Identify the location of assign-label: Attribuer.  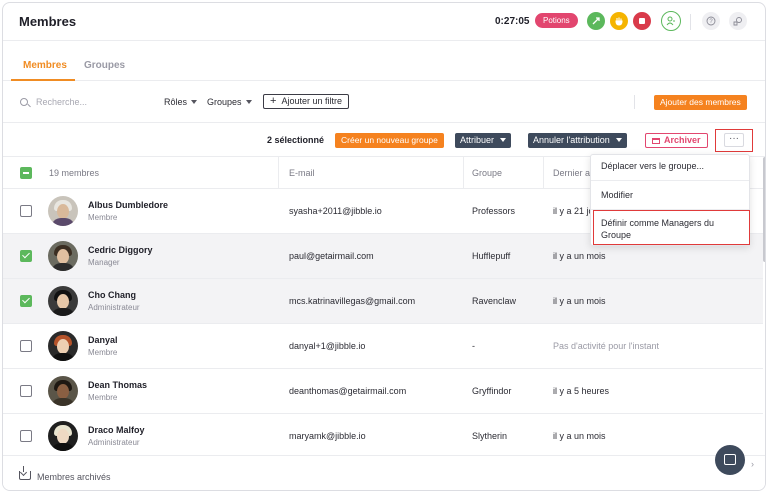
(477, 140).